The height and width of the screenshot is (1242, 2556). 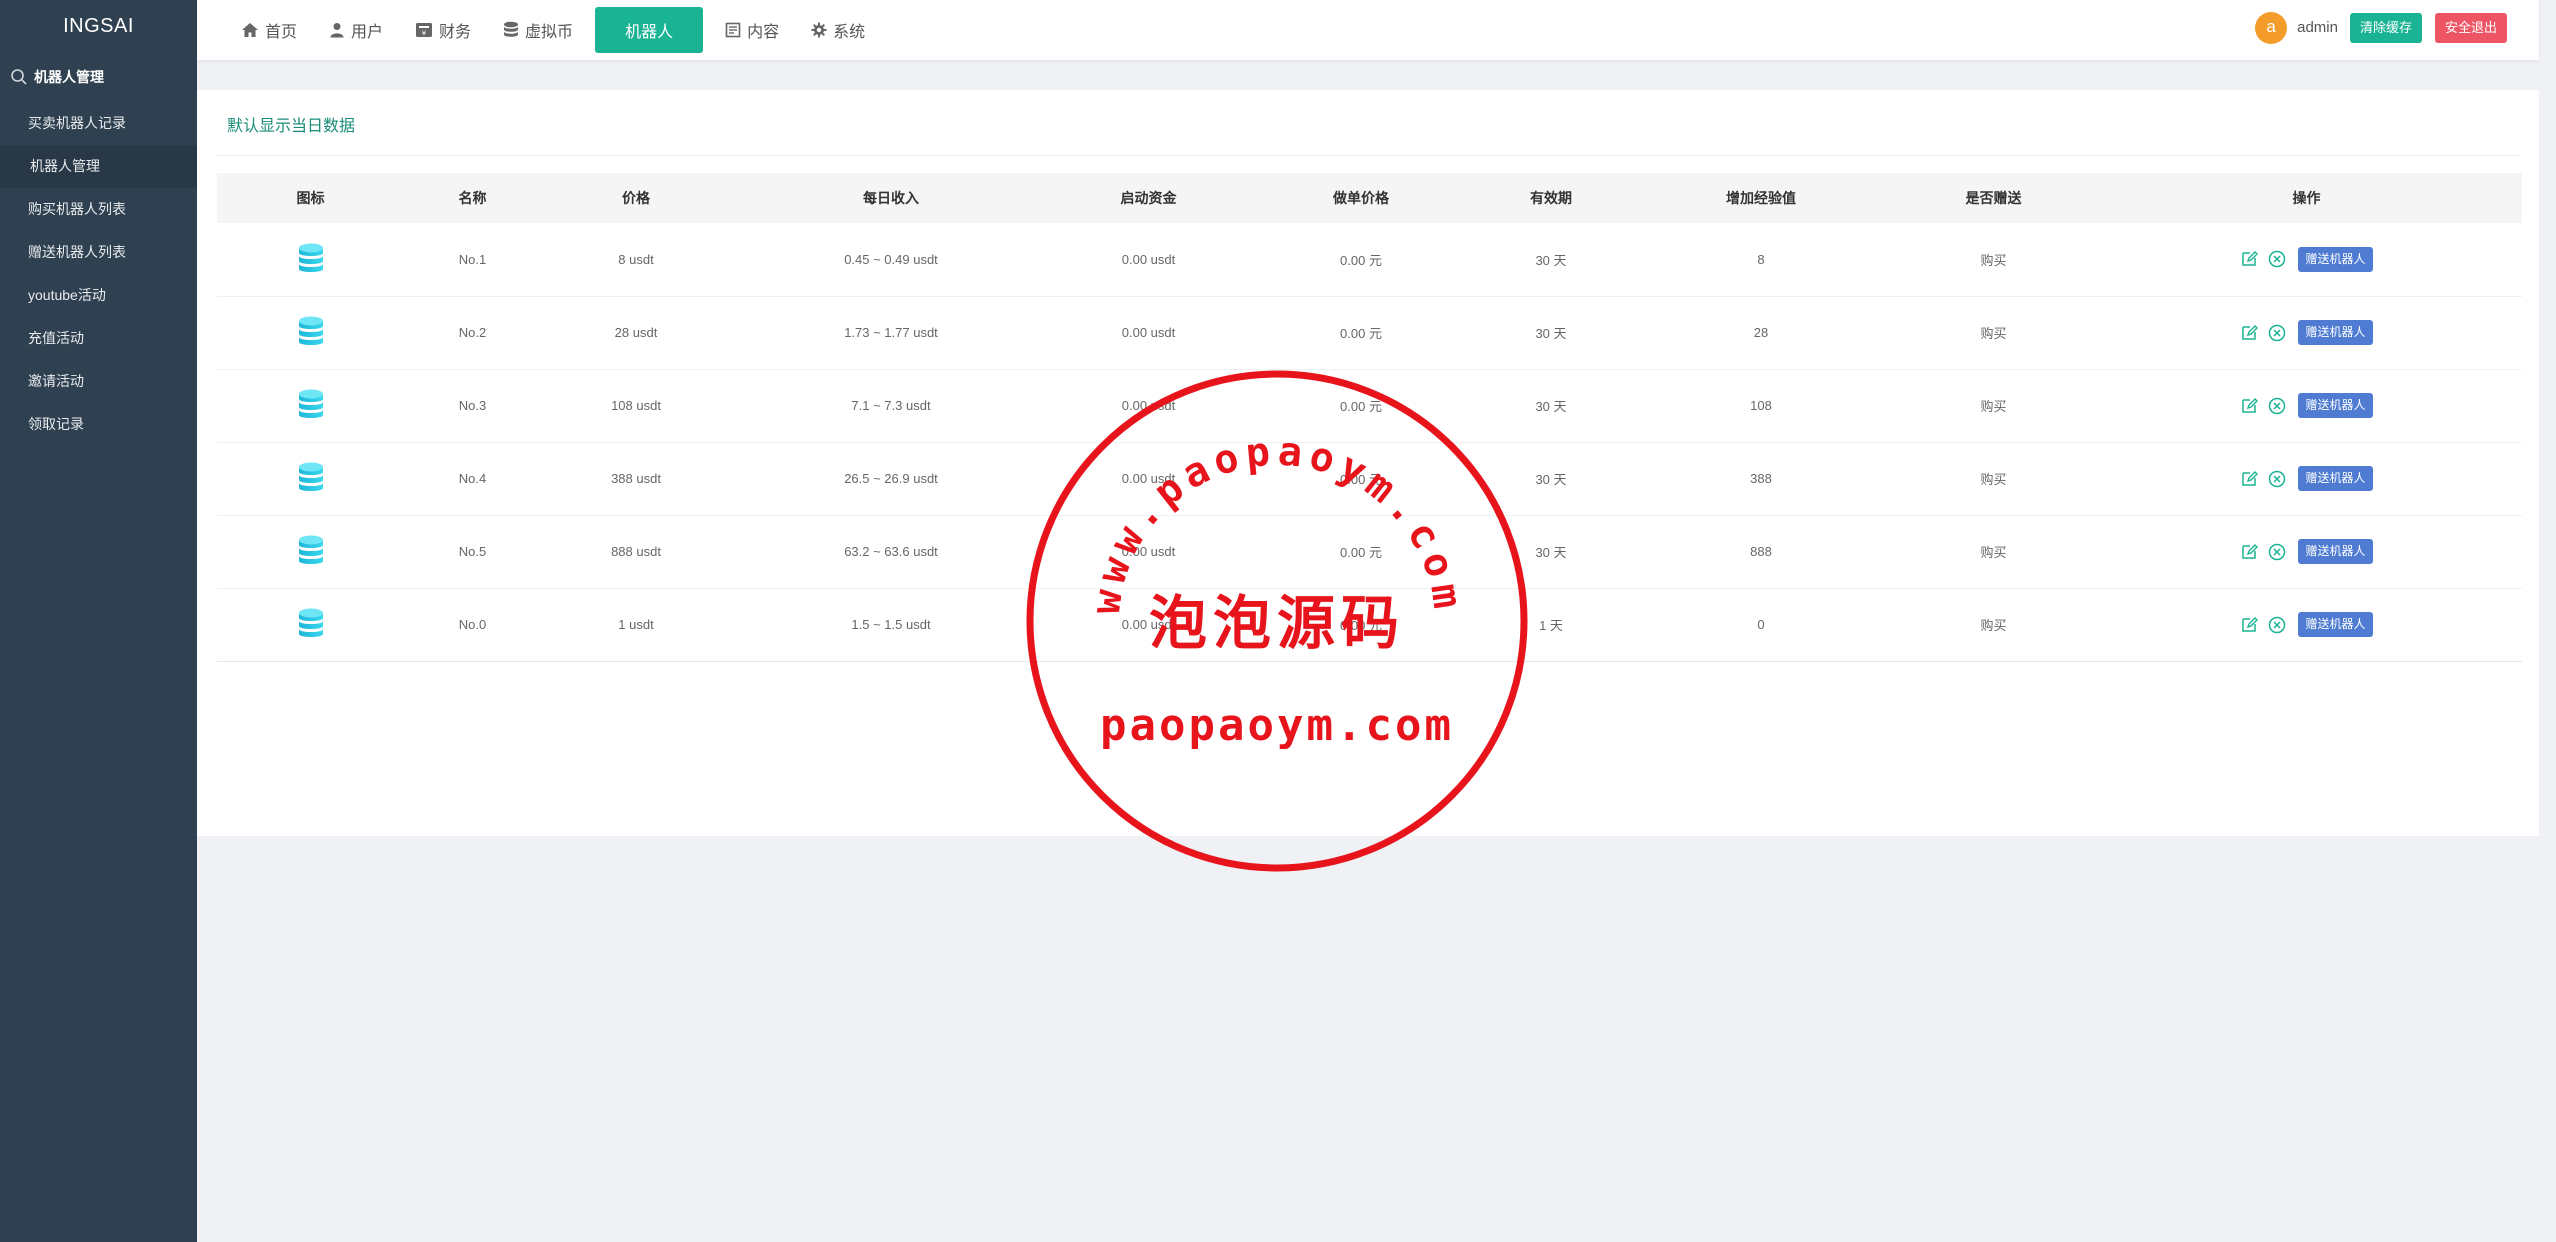 I want to click on sidebar-section-label: 机器人管理, so click(x=69, y=77).